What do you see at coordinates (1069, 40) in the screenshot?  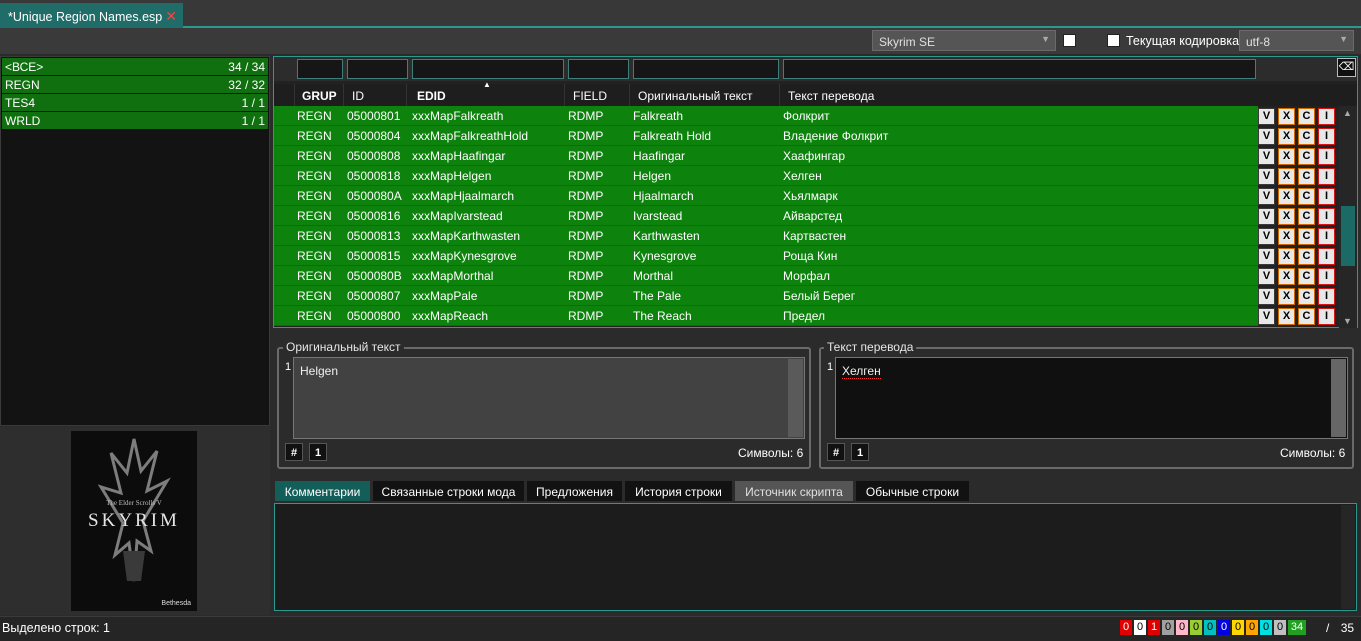 I see `game-checkbox` at bounding box center [1069, 40].